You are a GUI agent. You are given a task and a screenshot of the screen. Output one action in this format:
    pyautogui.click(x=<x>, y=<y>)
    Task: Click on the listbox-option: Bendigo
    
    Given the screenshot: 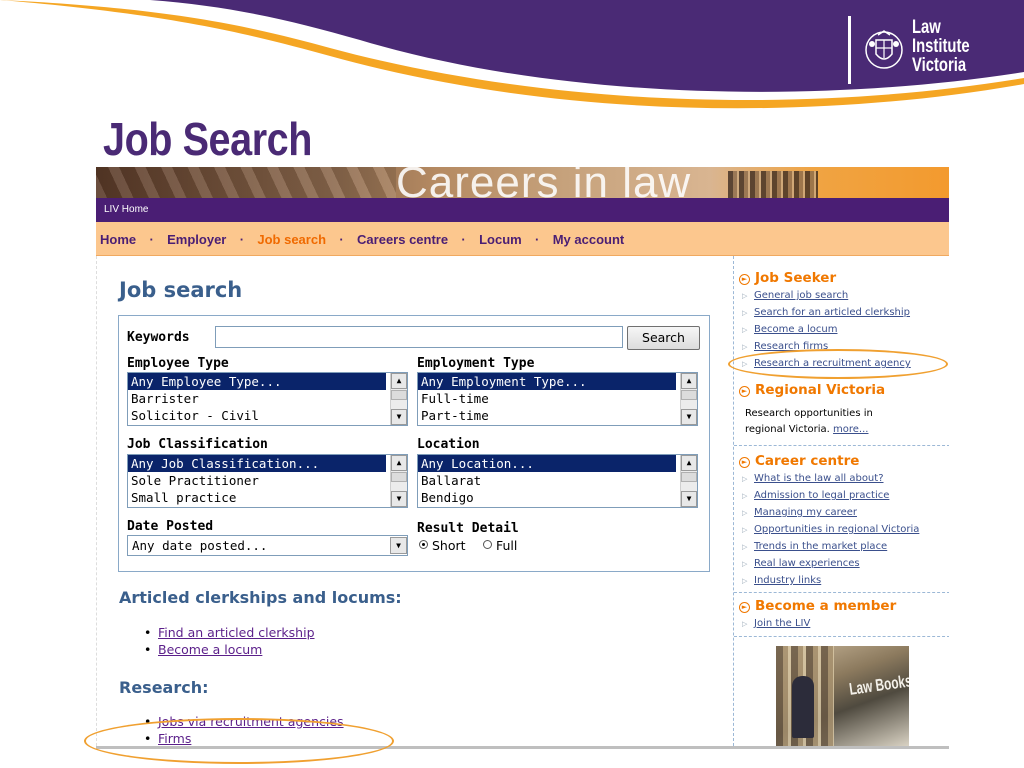 What is the action you would take?
    pyautogui.click(x=547, y=497)
    